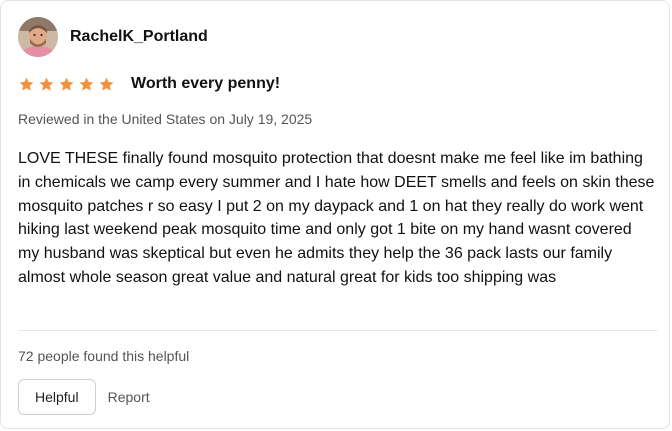 This screenshot has height=431, width=672. I want to click on star-rating, so click(66, 84).